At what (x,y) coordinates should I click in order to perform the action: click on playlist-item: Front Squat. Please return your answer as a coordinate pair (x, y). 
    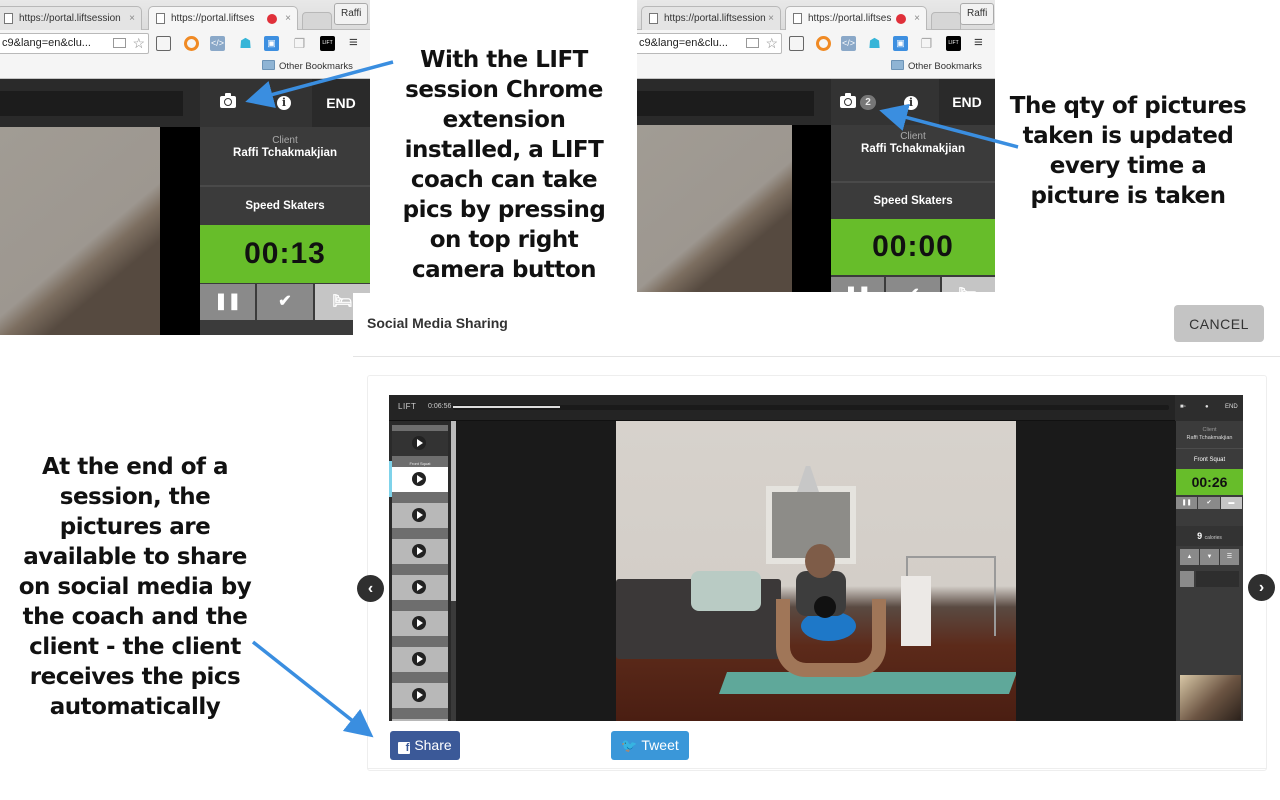
    Looking at the image, I should click on (420, 479).